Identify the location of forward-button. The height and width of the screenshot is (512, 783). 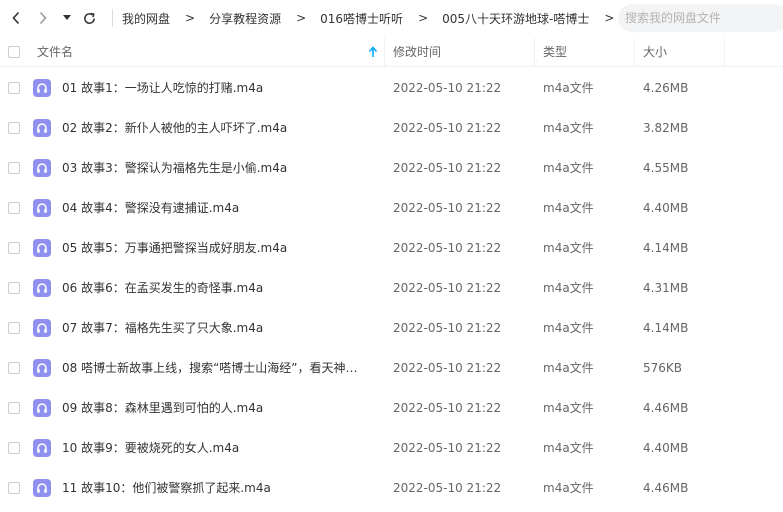
(43, 18).